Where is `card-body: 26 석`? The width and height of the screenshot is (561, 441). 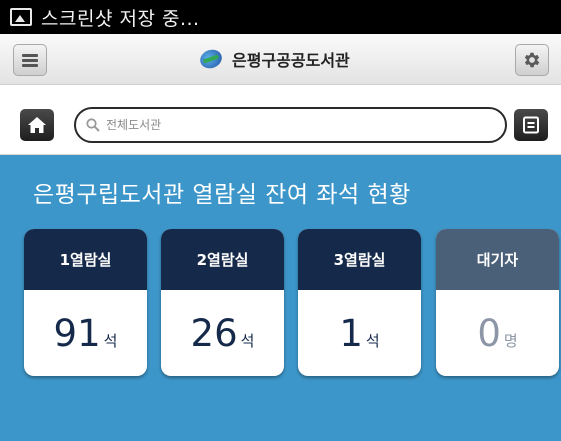 card-body: 26 석 is located at coordinates (222, 333).